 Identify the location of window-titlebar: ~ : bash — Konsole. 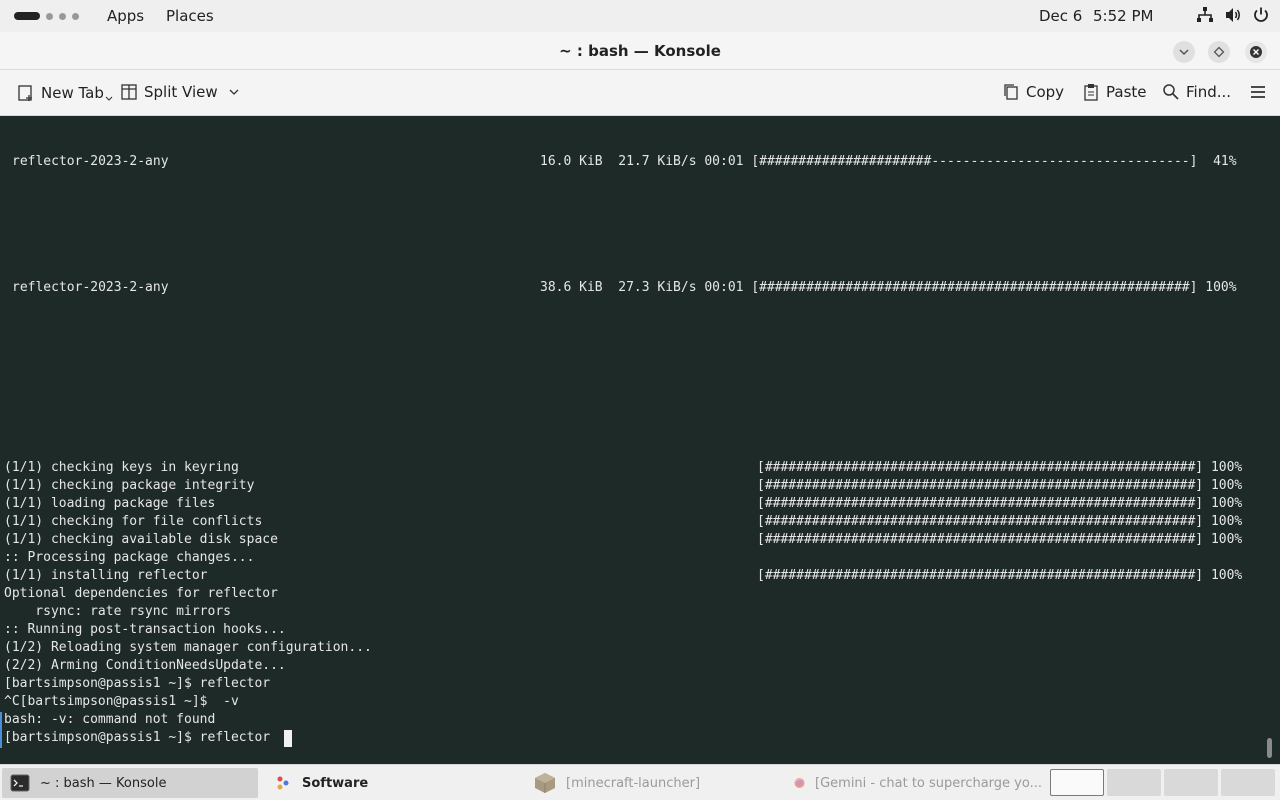
(640, 51).